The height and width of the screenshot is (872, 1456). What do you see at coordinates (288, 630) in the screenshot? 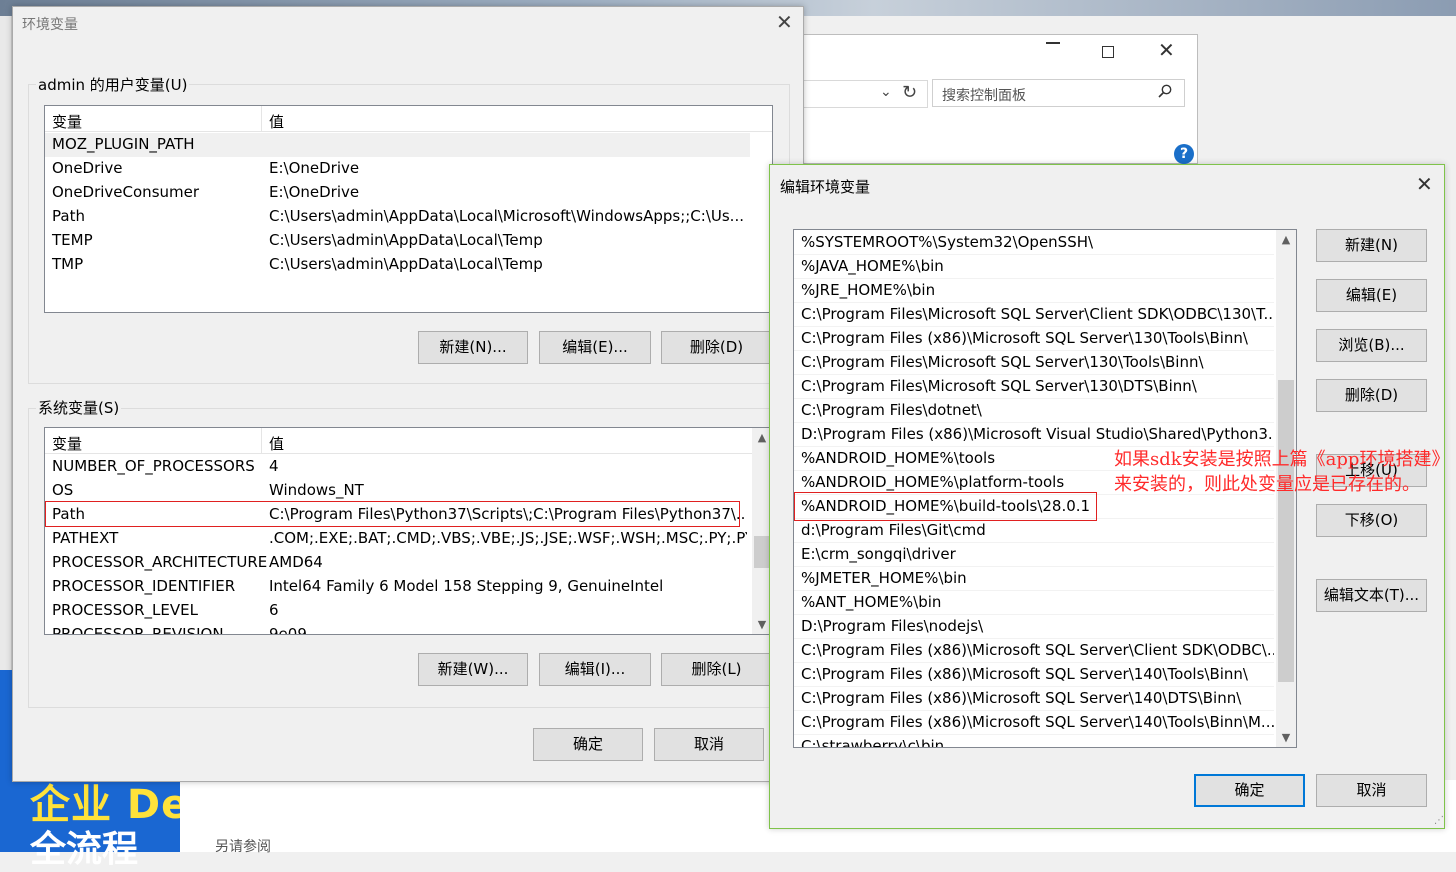
I see `variable-value: 9e09` at bounding box center [288, 630].